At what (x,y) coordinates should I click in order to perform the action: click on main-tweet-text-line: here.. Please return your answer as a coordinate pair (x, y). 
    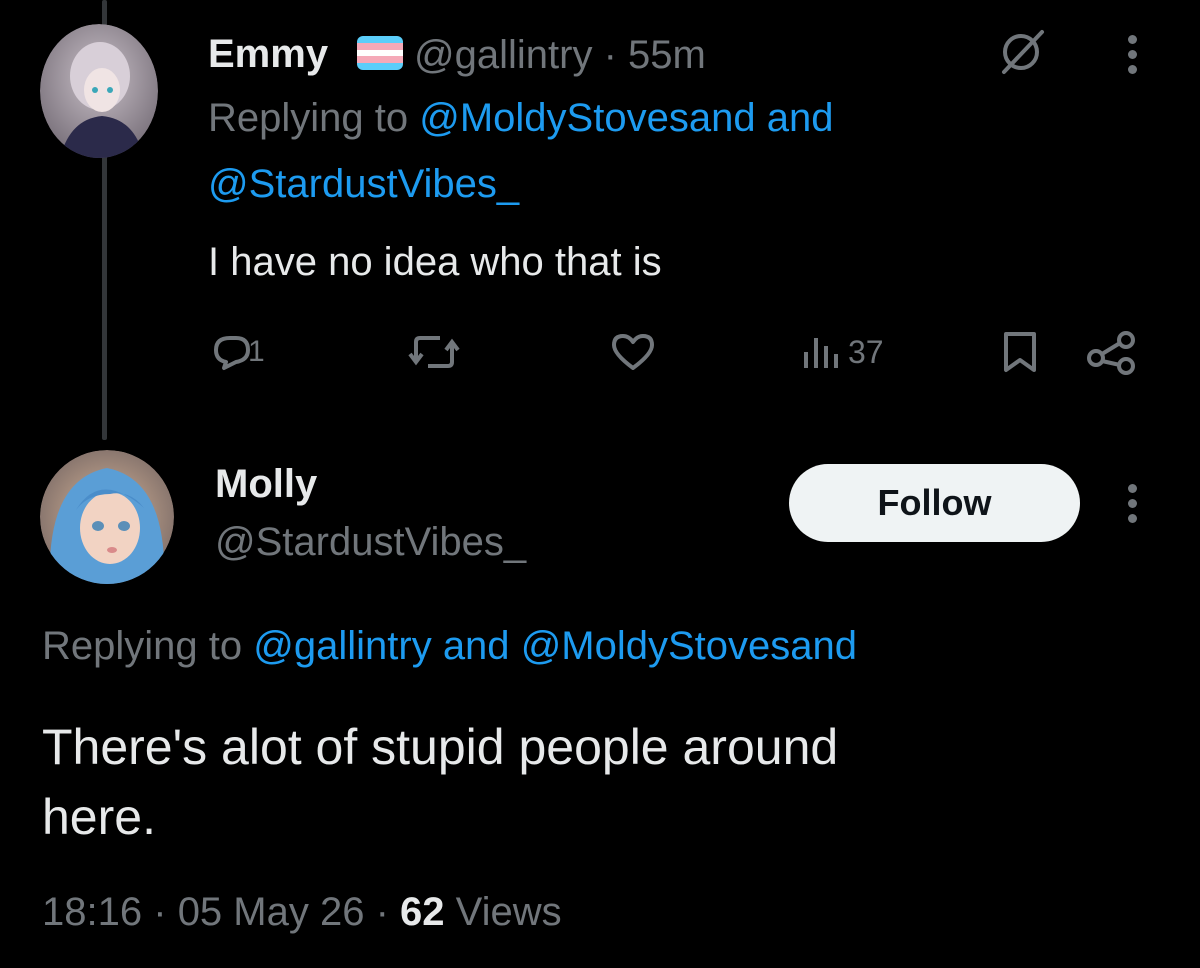
    Looking at the image, I should click on (99, 817).